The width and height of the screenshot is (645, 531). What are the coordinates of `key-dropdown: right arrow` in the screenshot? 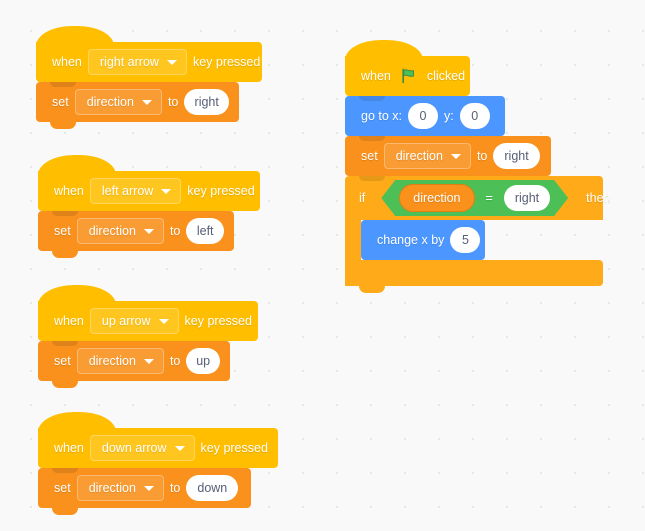 It's located at (137, 62).